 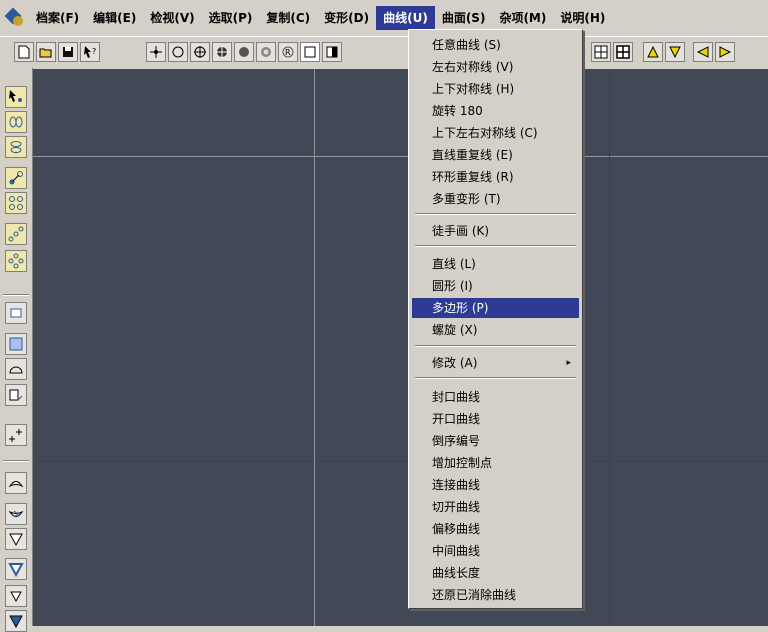 I want to click on open-folder-icon, so click(x=46, y=52).